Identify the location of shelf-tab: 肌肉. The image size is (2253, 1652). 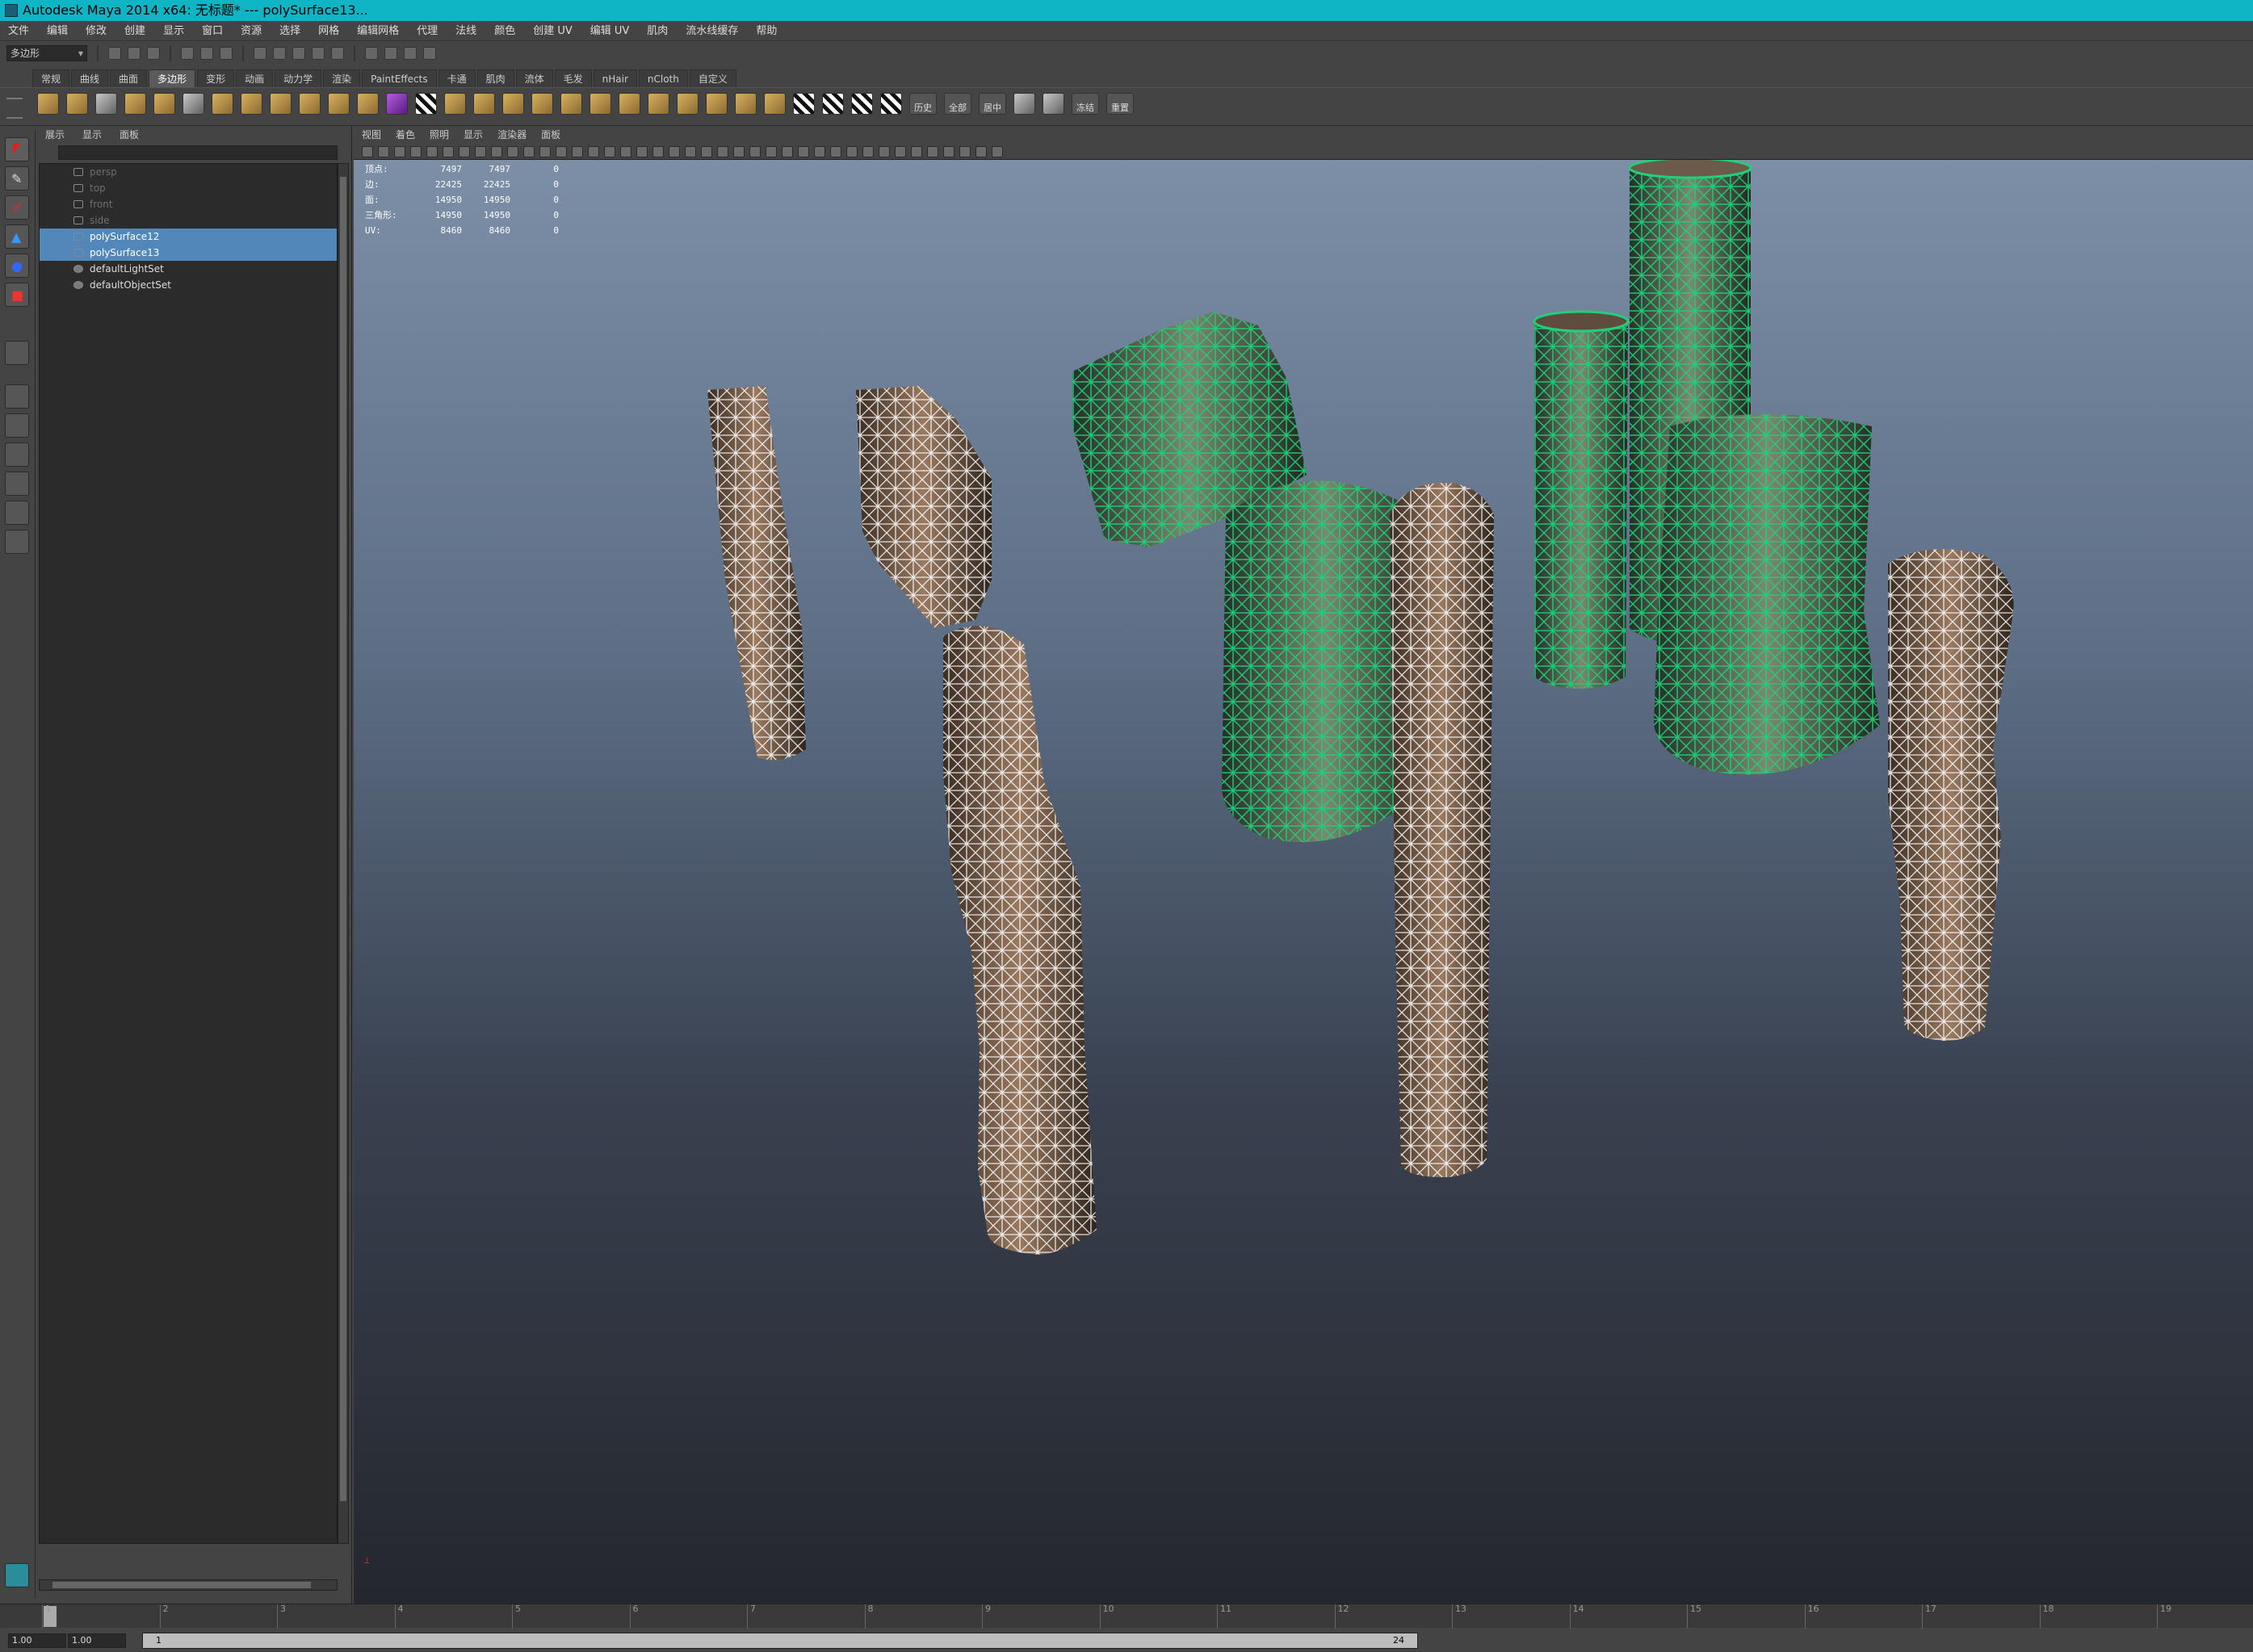
(495, 78).